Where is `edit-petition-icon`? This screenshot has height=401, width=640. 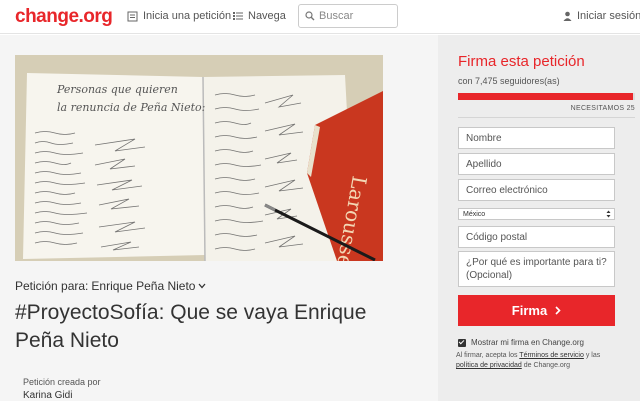
edit-petition-icon is located at coordinates (132, 16).